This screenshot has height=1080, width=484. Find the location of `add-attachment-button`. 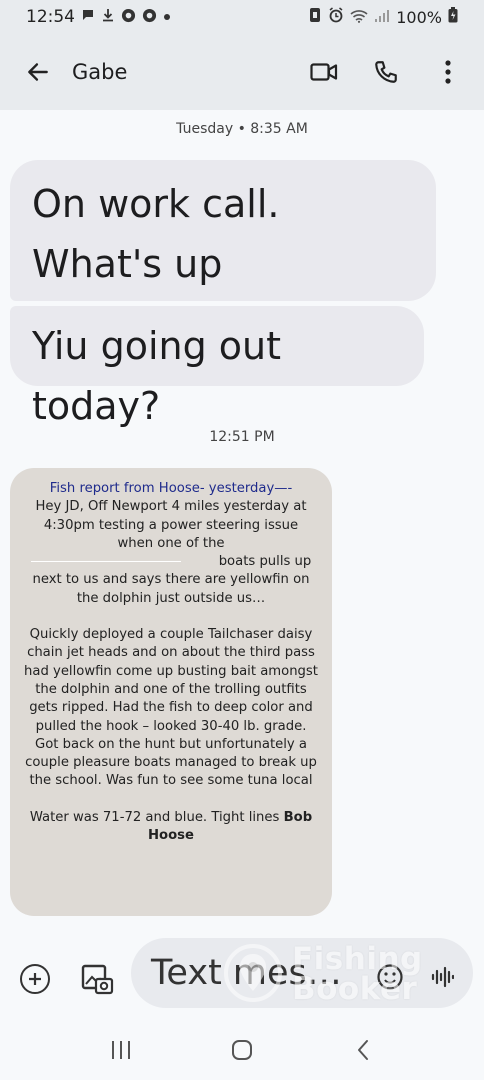

add-attachment-button is located at coordinates (35, 979).